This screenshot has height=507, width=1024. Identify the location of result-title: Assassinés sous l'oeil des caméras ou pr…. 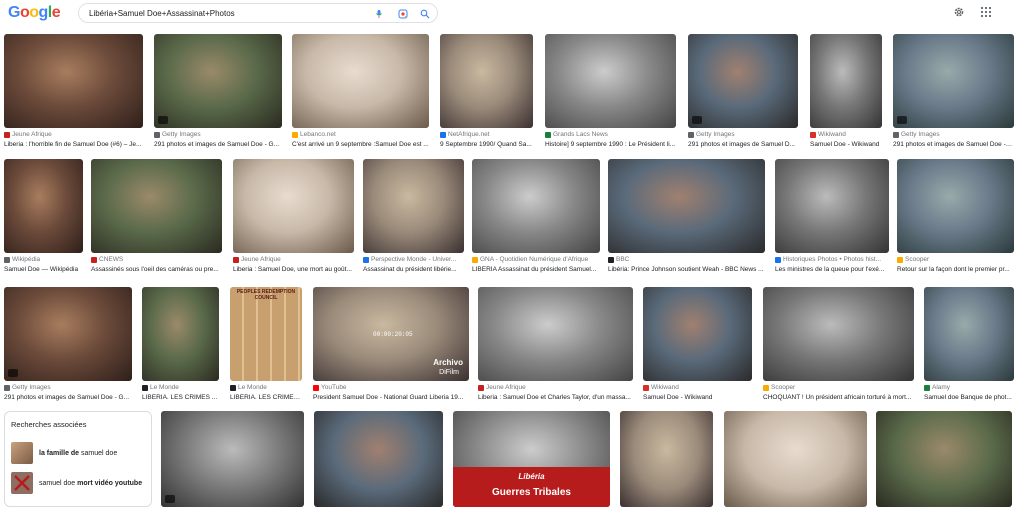
(156, 269).